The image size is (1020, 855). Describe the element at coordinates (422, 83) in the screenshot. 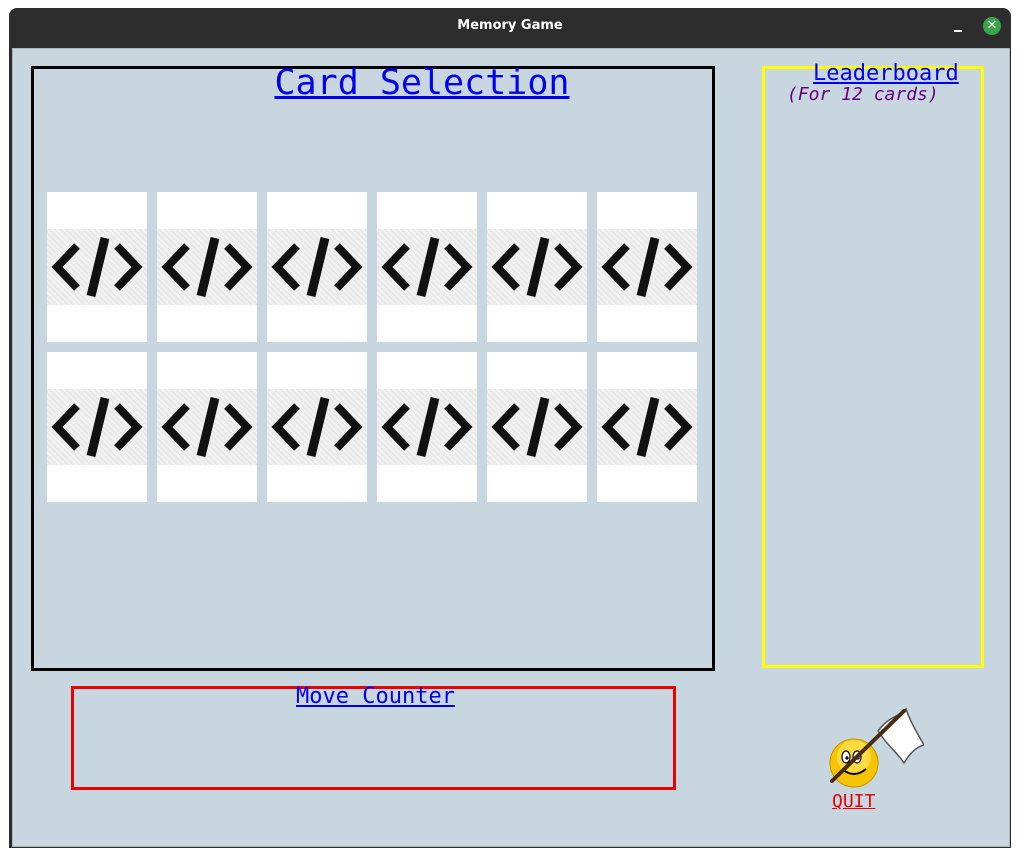

I see `card-selection-title: Card Selection` at that location.